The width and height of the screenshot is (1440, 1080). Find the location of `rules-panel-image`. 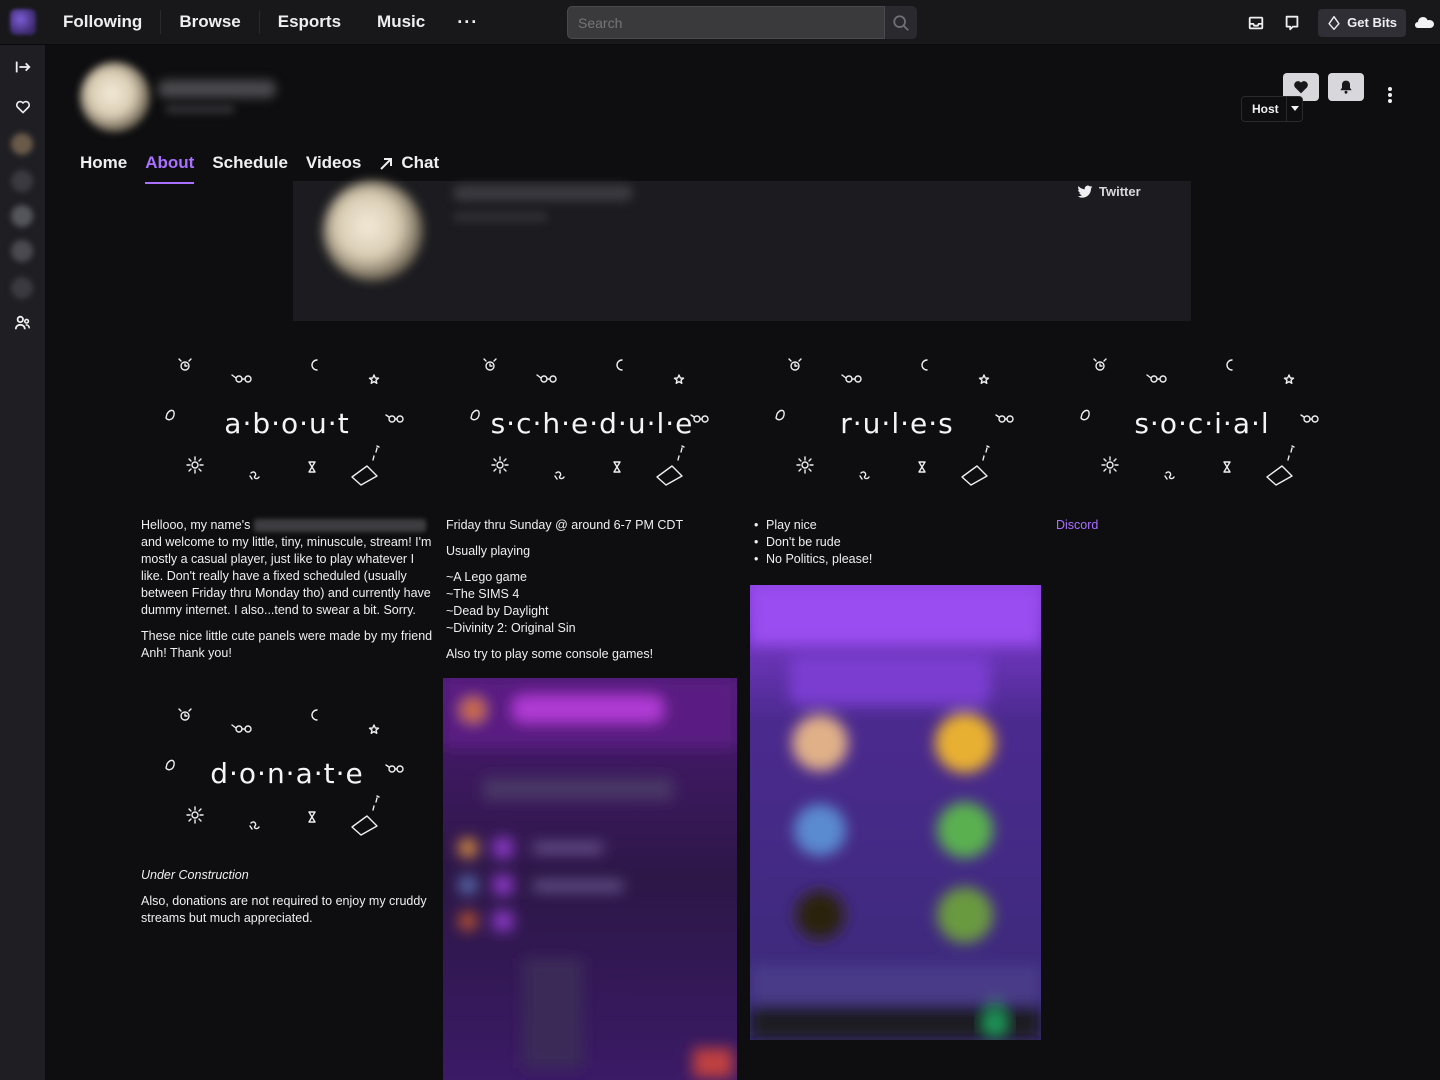

rules-panel-image is located at coordinates (895, 812).